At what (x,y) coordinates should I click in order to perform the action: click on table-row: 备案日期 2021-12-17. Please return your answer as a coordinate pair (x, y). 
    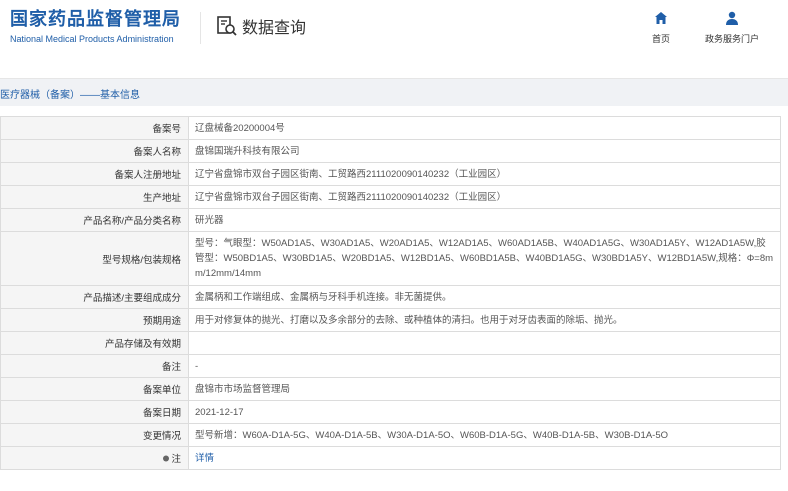
    Looking at the image, I should click on (390, 412).